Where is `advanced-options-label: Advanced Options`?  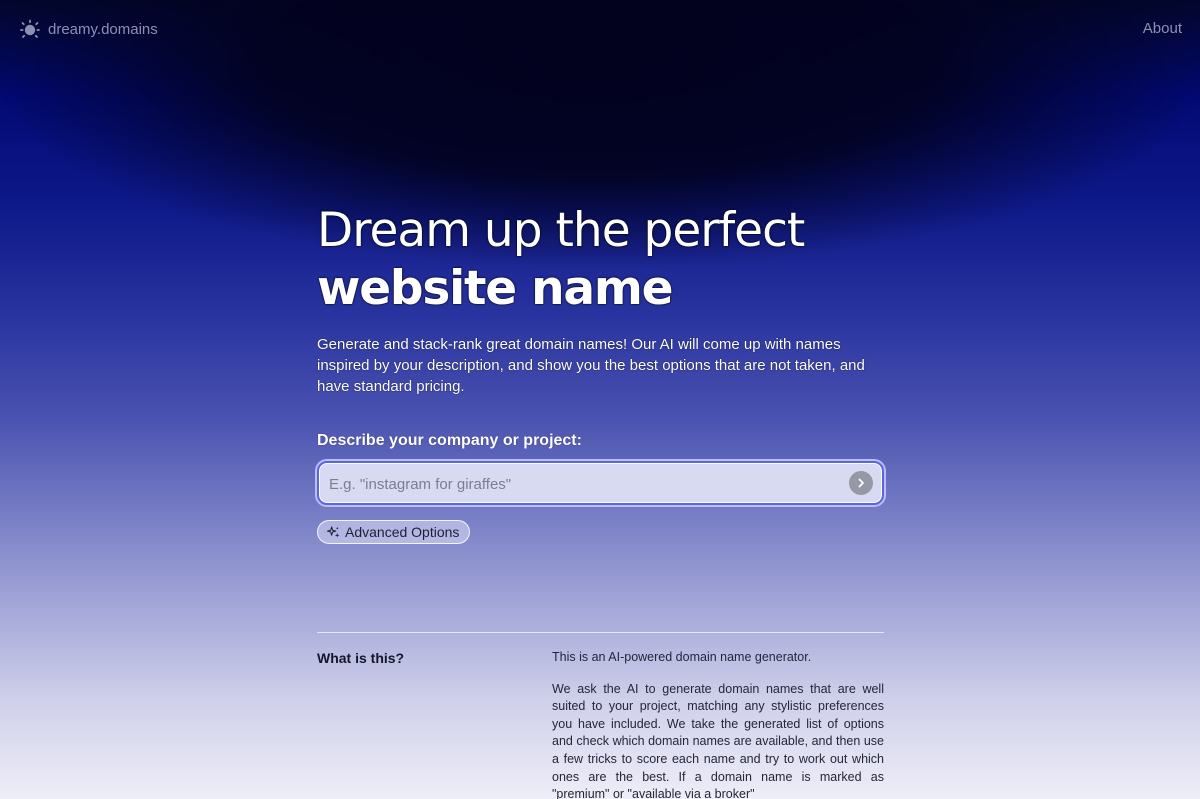
advanced-options-label: Advanced Options is located at coordinates (402, 532).